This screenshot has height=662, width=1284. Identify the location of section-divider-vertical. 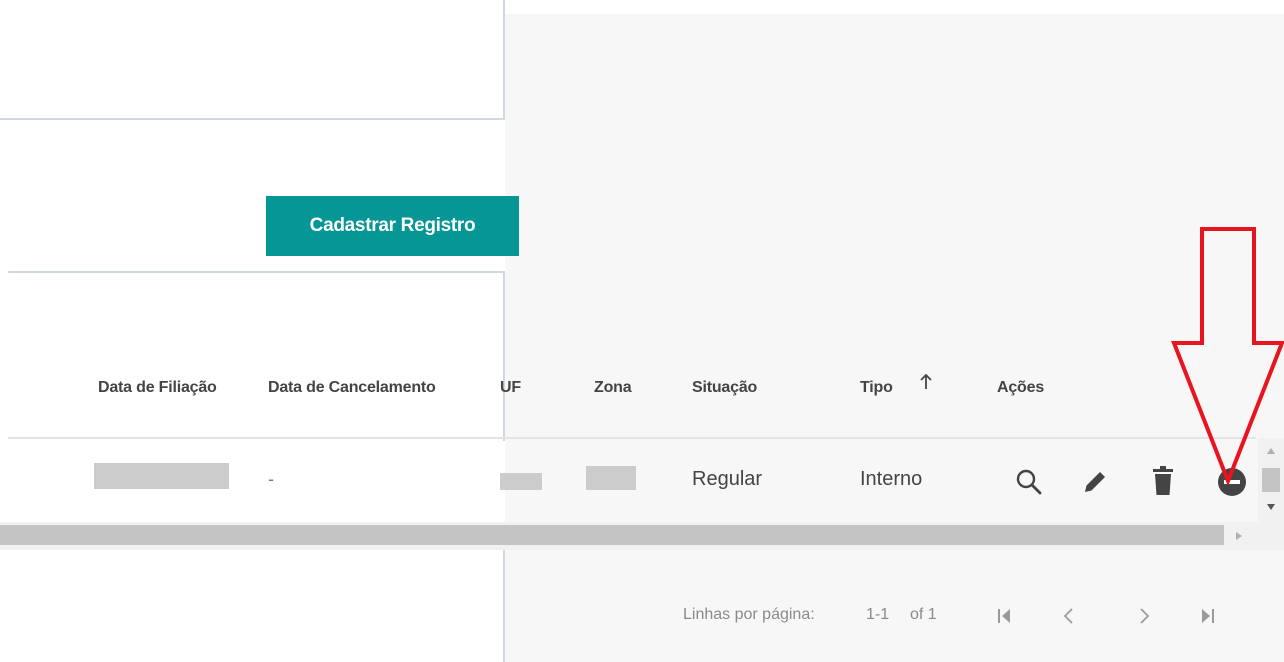
(504, 356).